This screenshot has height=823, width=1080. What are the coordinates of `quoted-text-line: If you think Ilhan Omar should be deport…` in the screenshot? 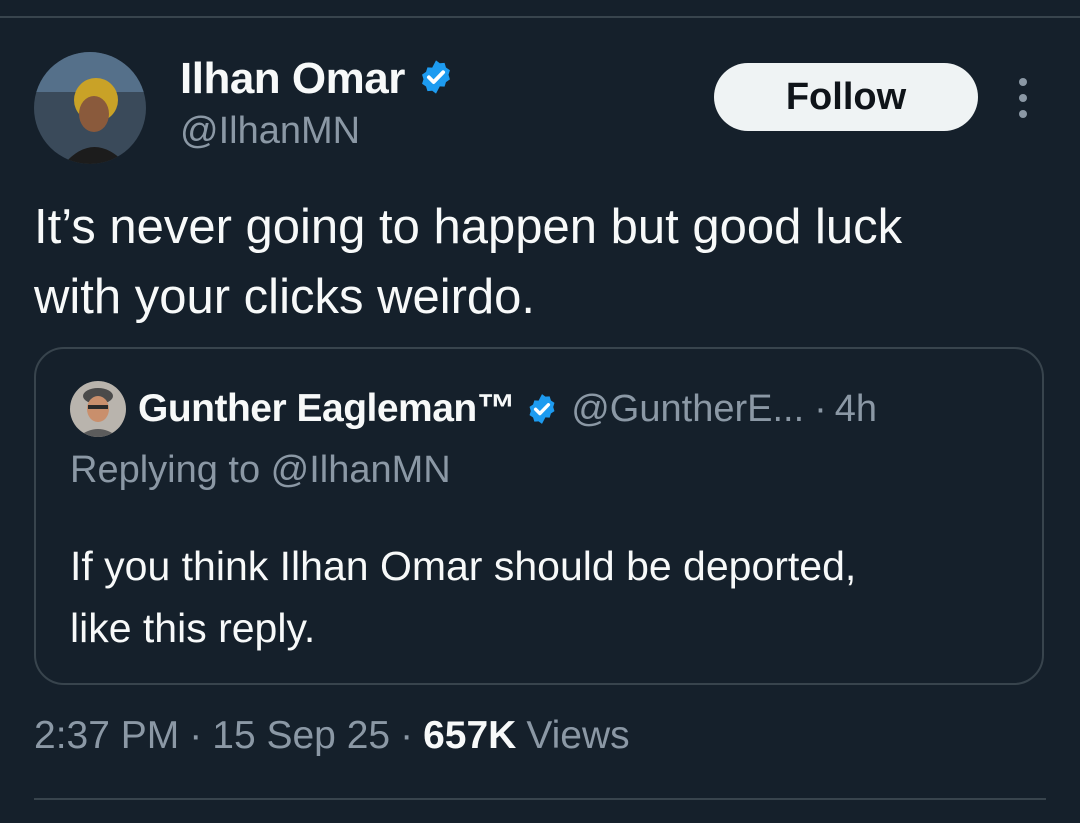 It's located at (463, 566).